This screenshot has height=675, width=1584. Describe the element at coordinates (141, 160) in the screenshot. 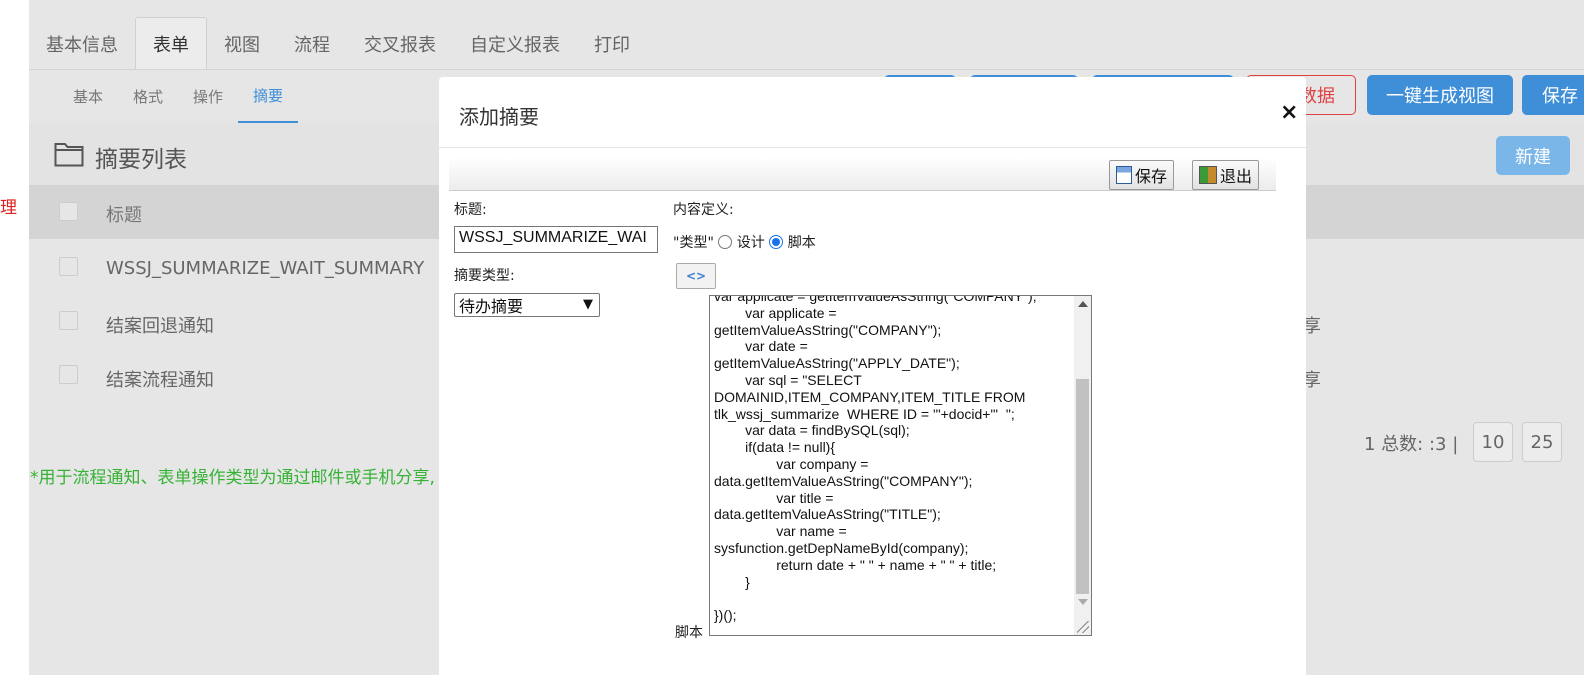

I see `list-title: 摘要列表` at that location.